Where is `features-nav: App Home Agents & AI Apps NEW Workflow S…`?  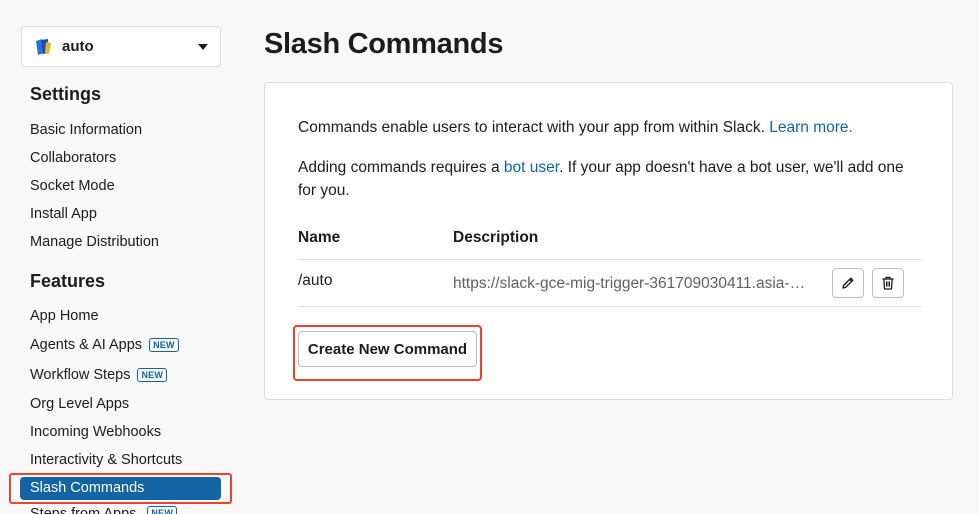
features-nav: App Home Agents & AI Apps NEW Workflow S… is located at coordinates (106, 388).